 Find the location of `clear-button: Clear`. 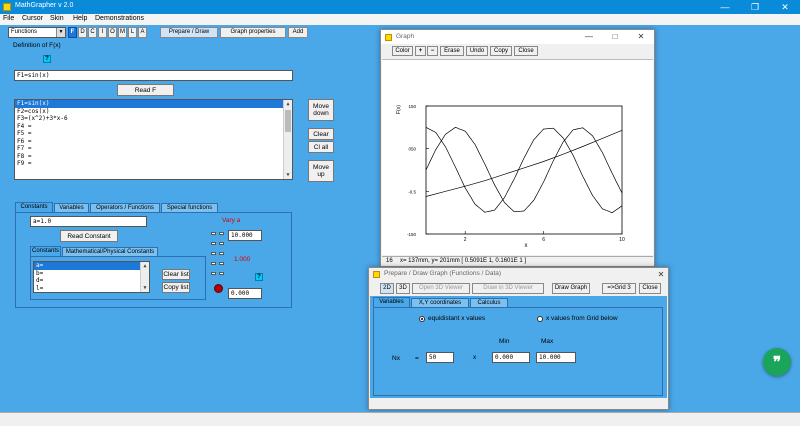

clear-button: Clear is located at coordinates (321, 134).